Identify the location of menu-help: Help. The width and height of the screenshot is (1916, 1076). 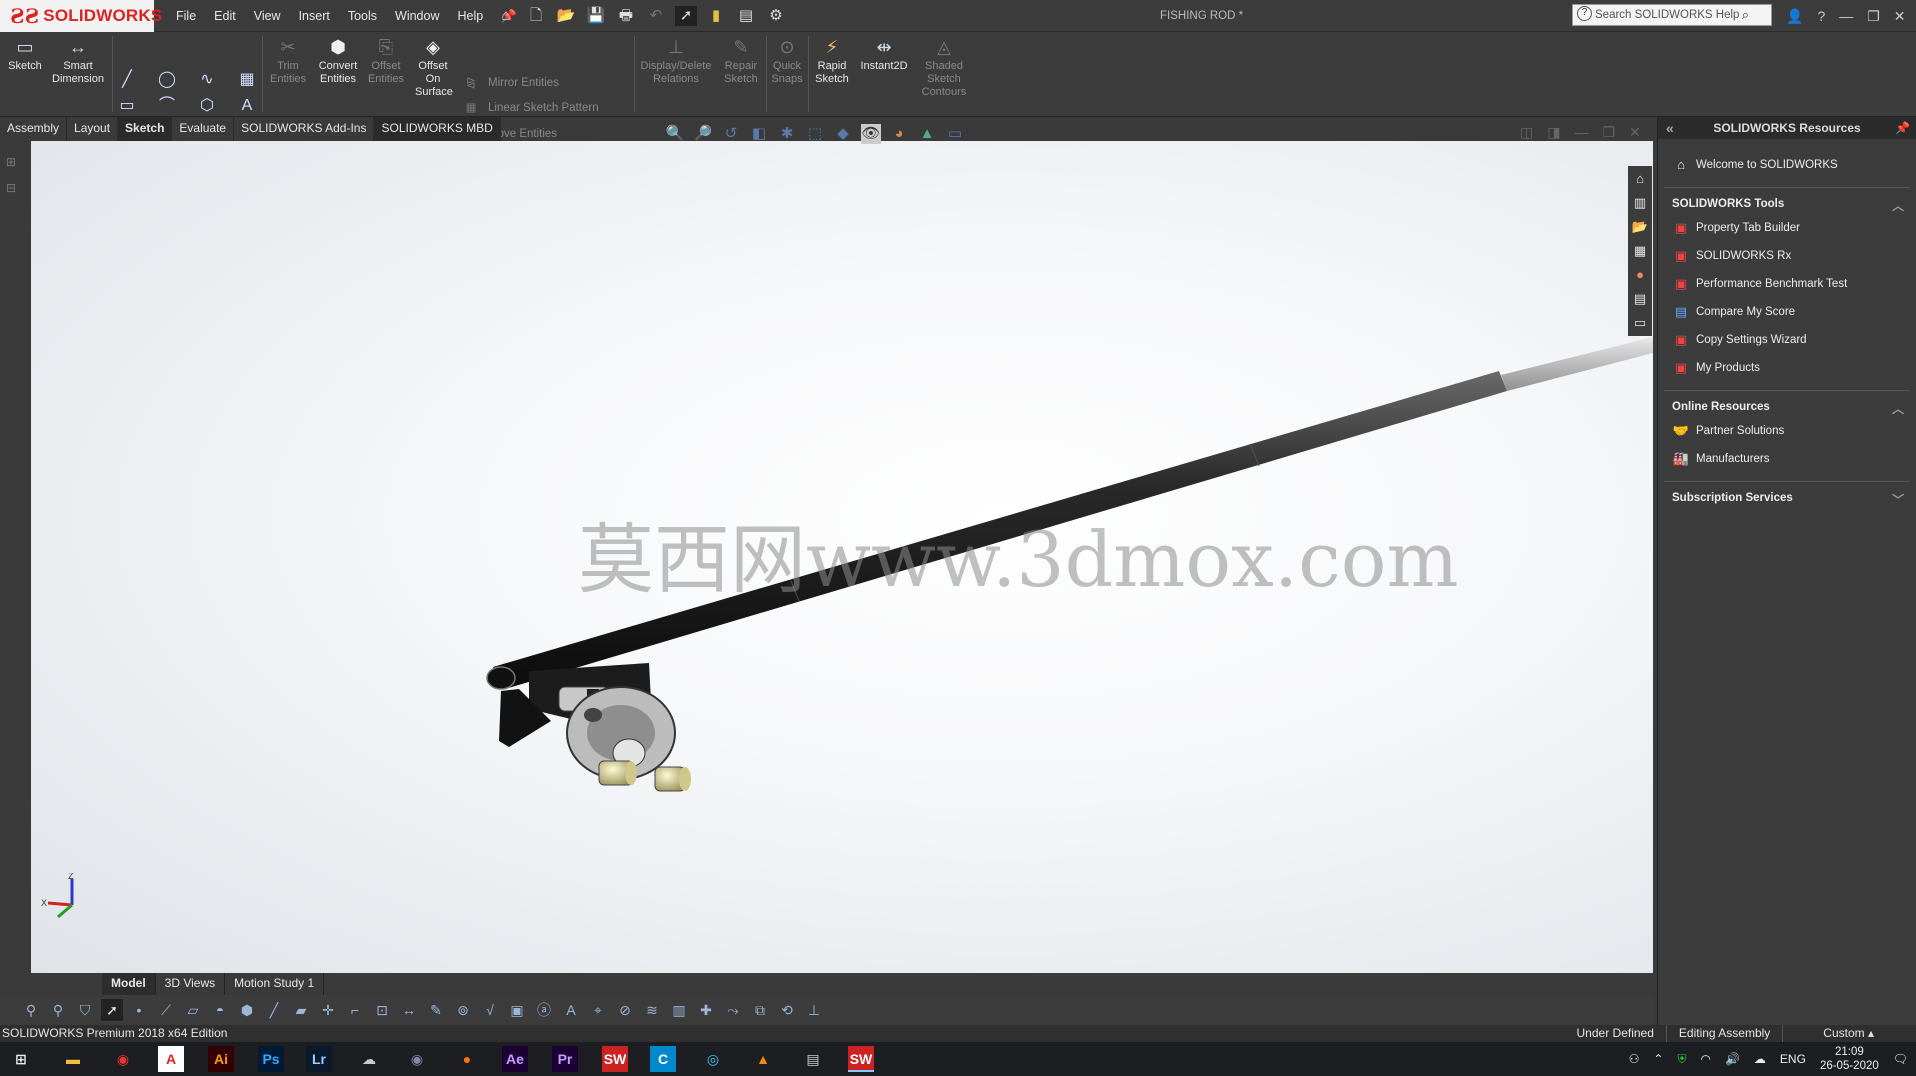
(471, 16).